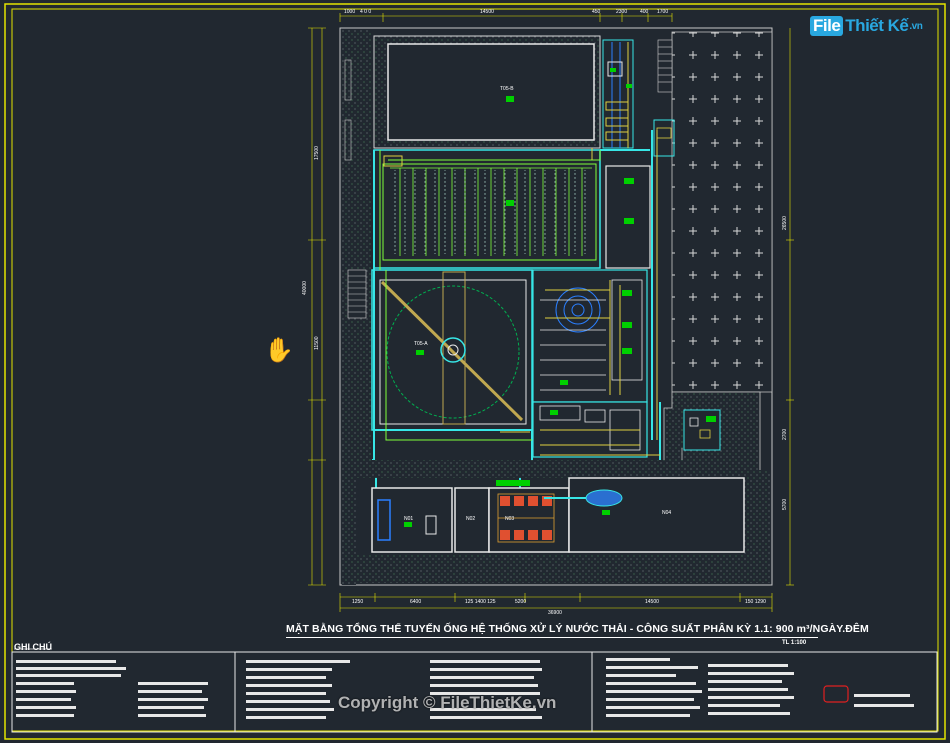 The height and width of the screenshot is (743, 950). What do you see at coordinates (480, 602) in the screenshot?
I see `svg-text: 125 1400 125` at bounding box center [480, 602].